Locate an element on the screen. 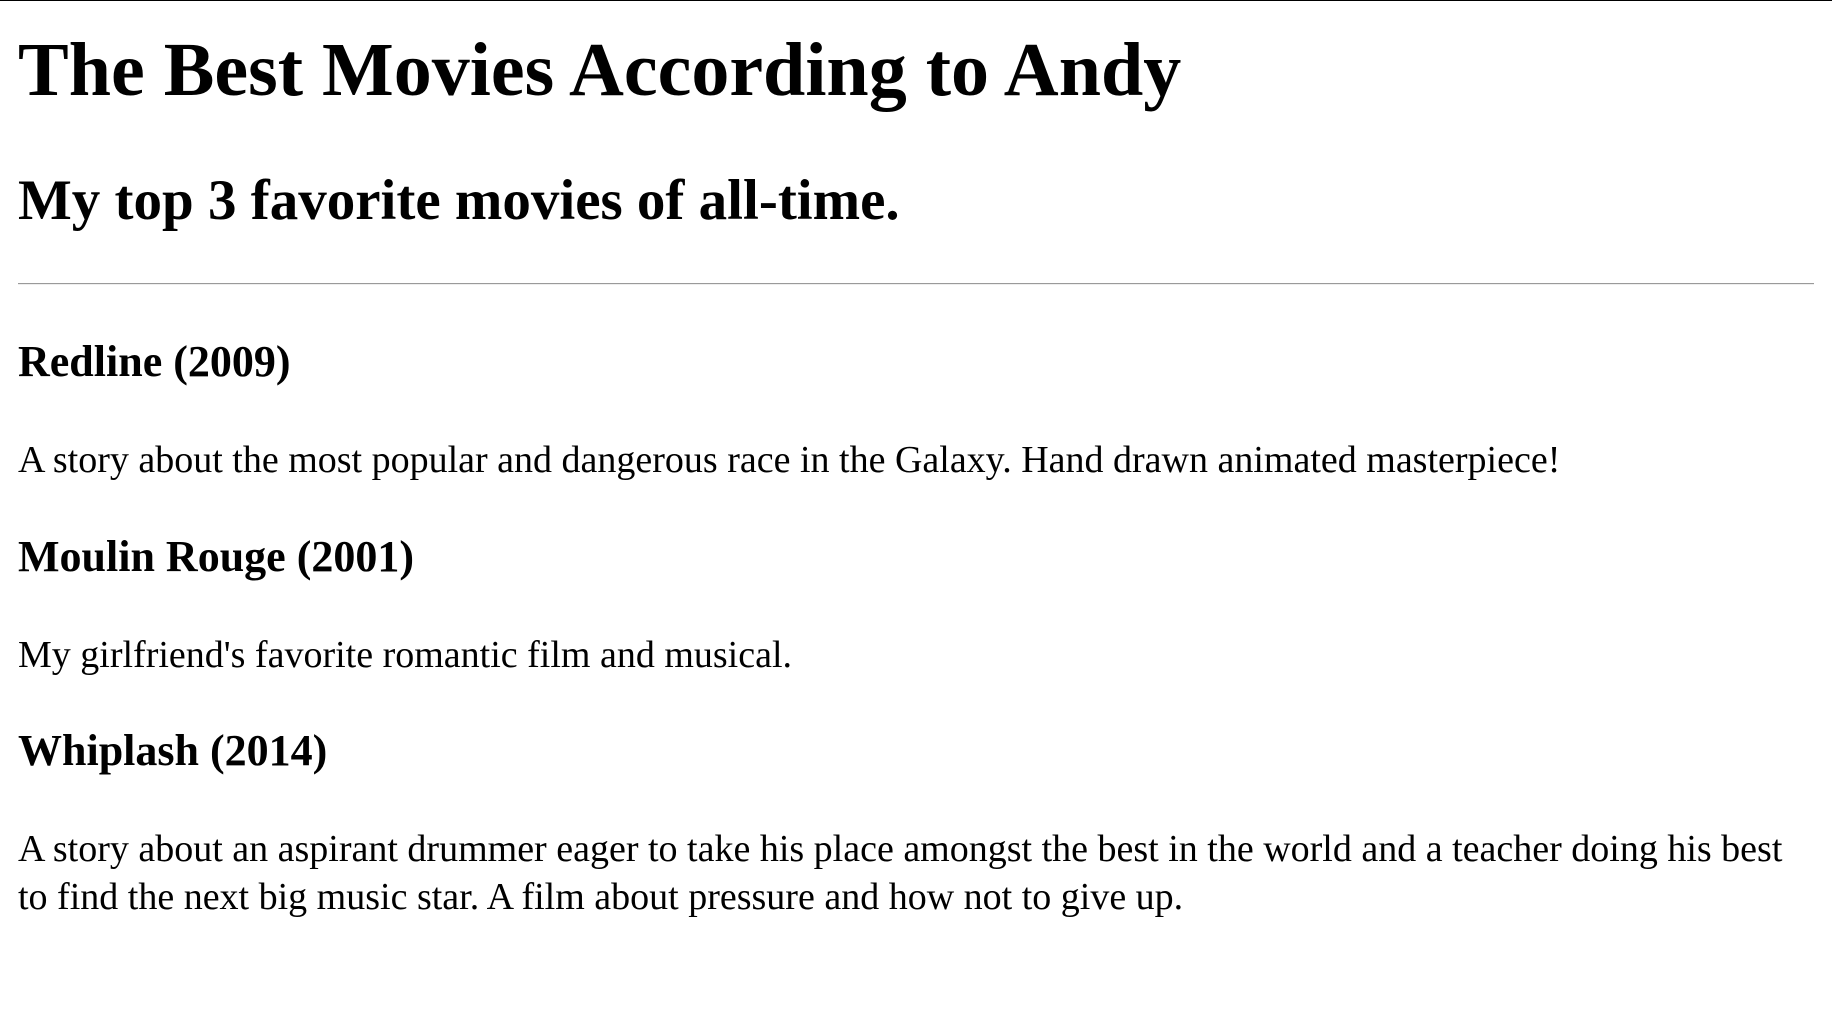  horizontal-rule is located at coordinates (916, 284).